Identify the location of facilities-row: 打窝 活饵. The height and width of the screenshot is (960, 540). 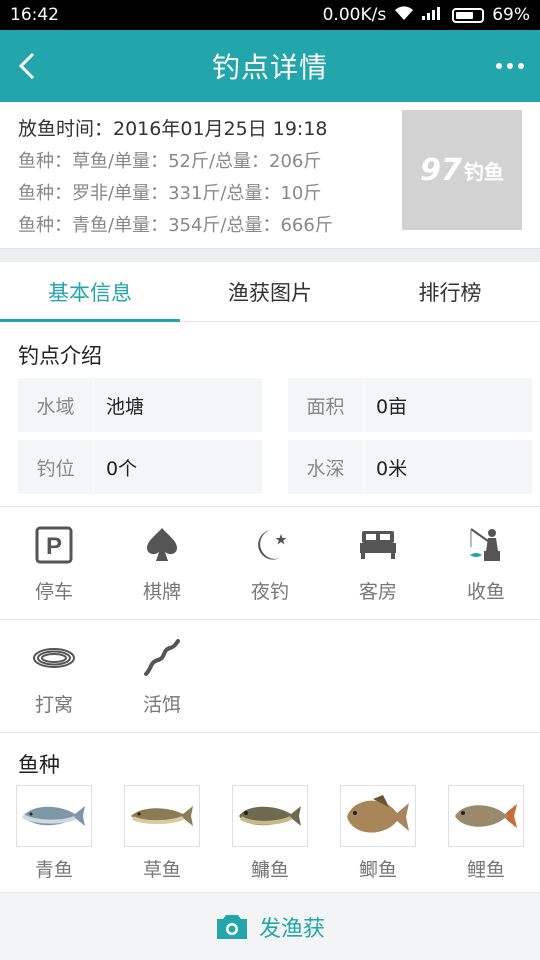
(270, 676).